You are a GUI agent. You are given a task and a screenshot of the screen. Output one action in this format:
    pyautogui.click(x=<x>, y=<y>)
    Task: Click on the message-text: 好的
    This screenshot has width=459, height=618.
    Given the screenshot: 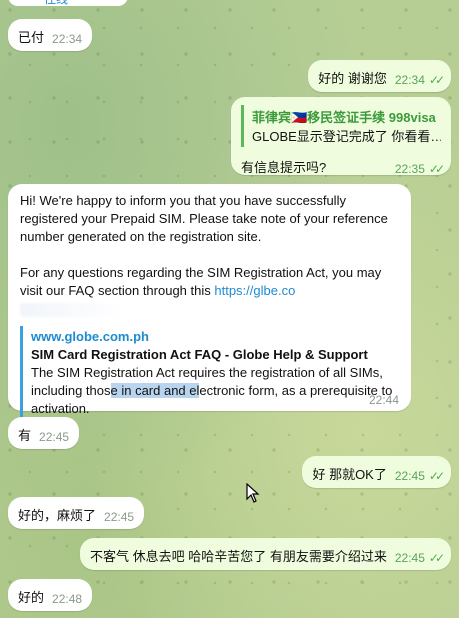 What is the action you would take?
    pyautogui.click(x=31, y=597)
    